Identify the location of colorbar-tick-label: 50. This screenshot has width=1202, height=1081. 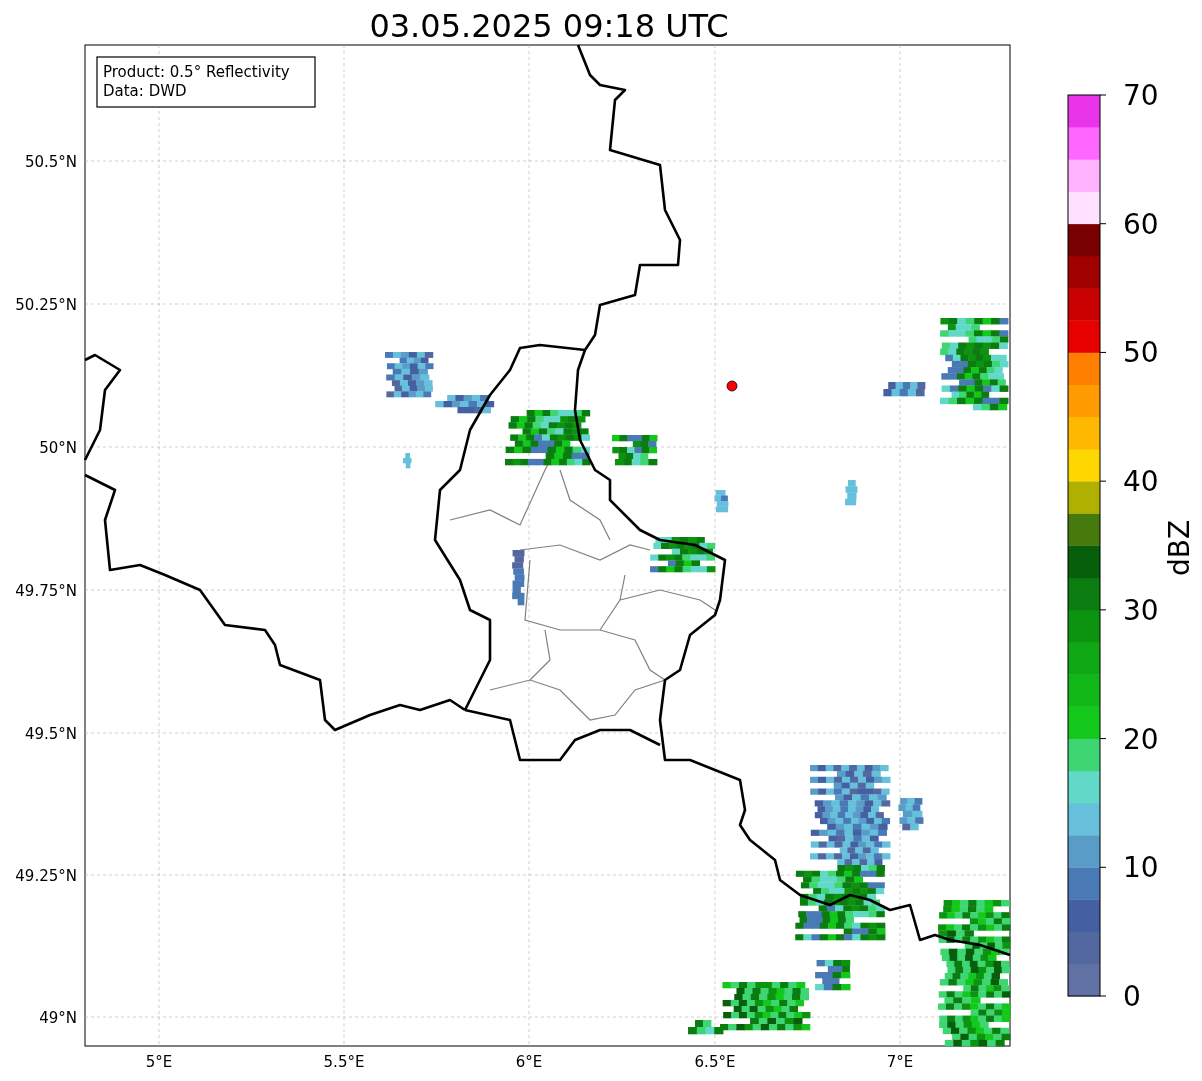
(1141, 353).